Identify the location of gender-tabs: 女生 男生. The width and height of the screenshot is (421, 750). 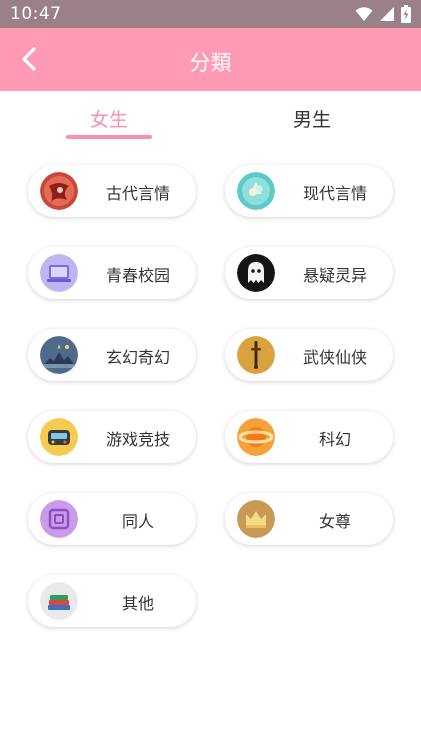
(210, 118).